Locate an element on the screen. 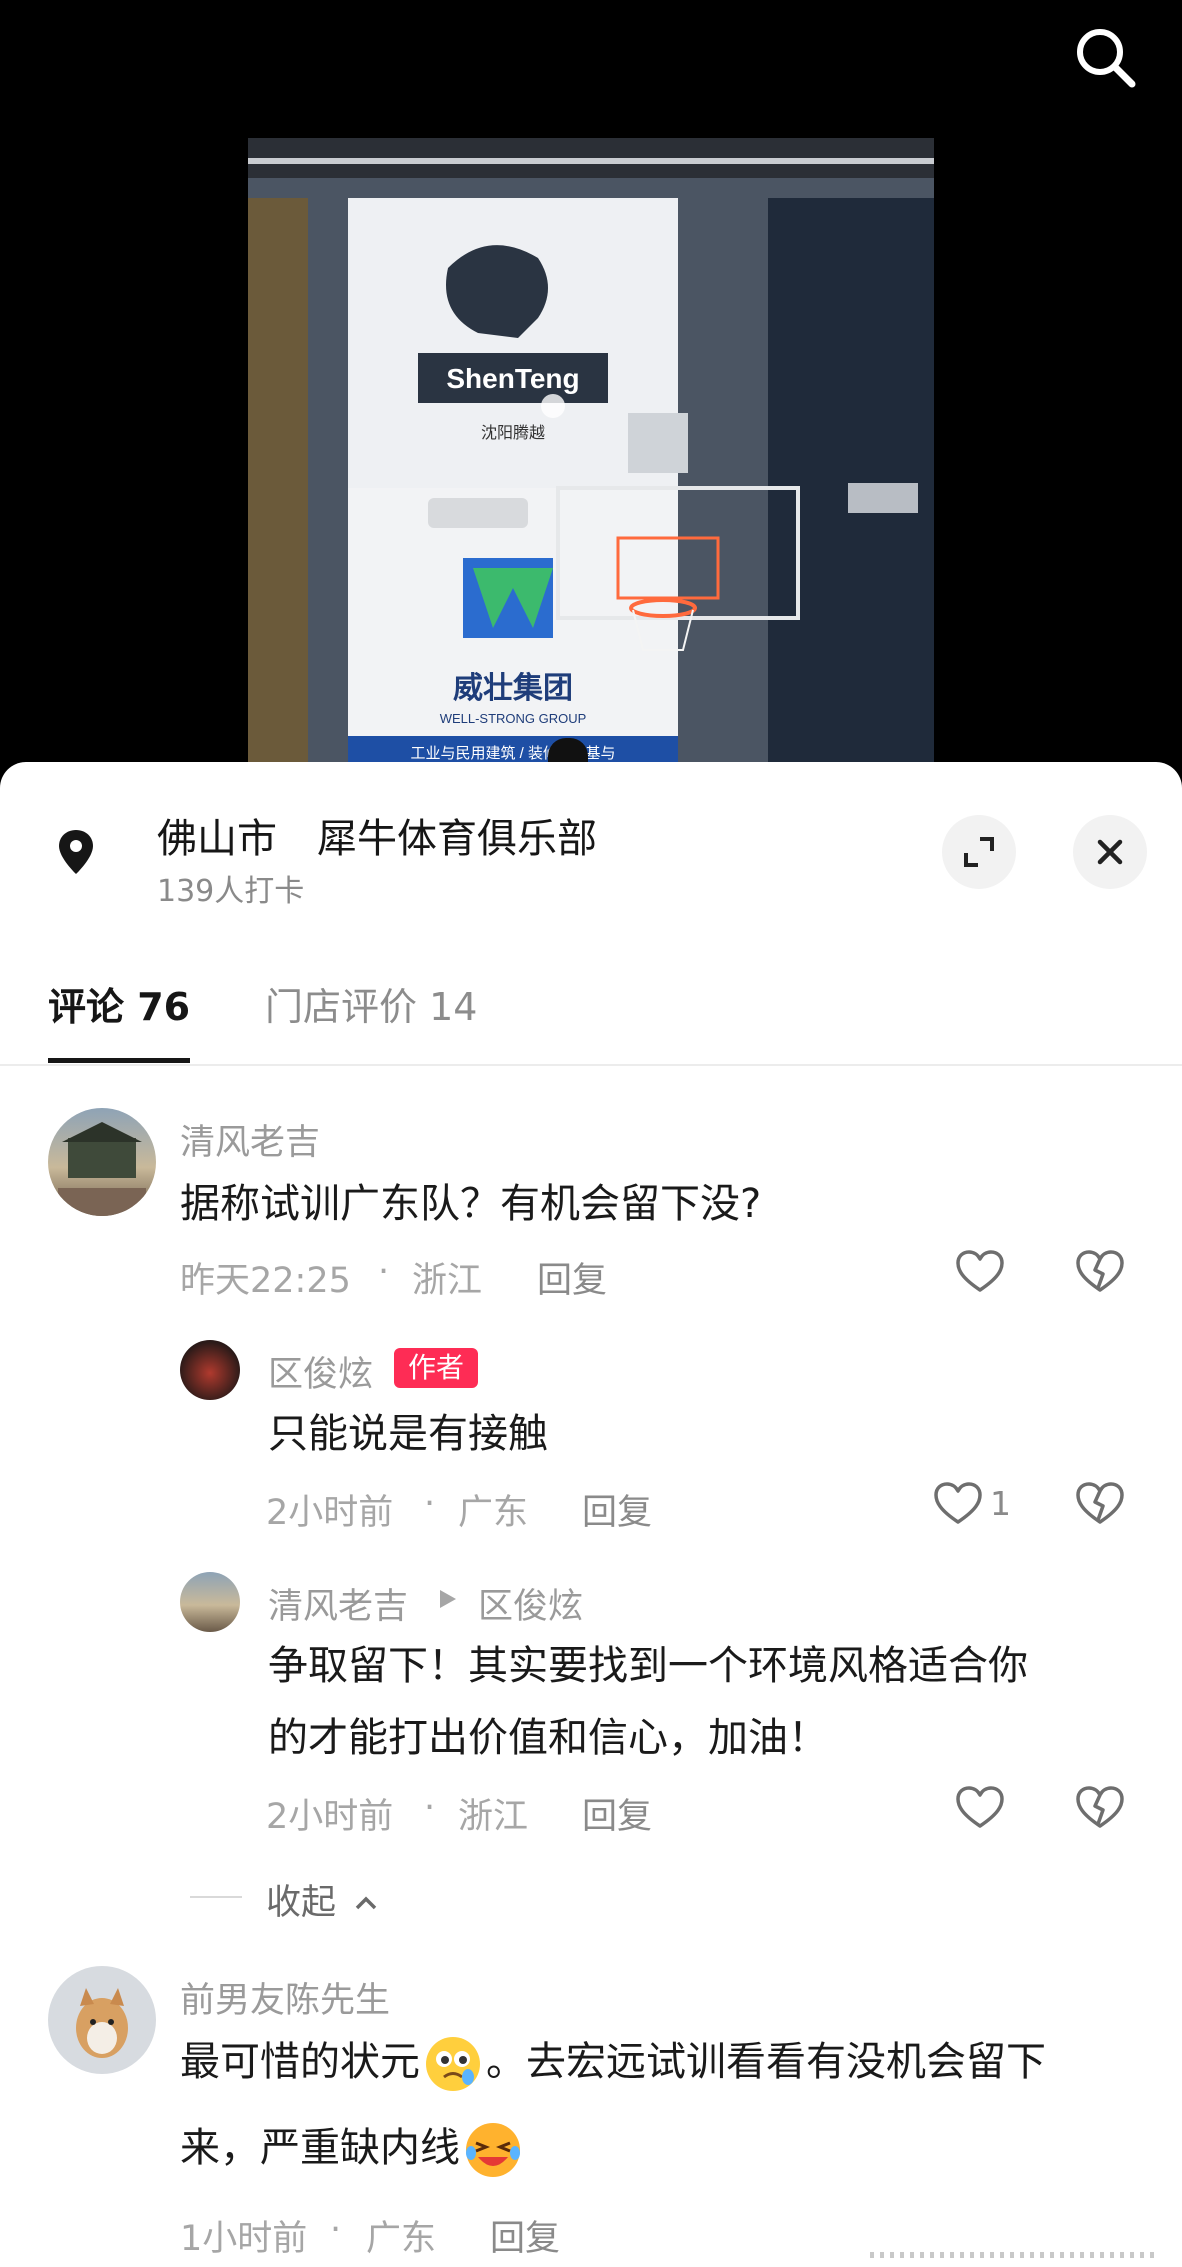  reply-arrow-icon is located at coordinates (448, 1599).